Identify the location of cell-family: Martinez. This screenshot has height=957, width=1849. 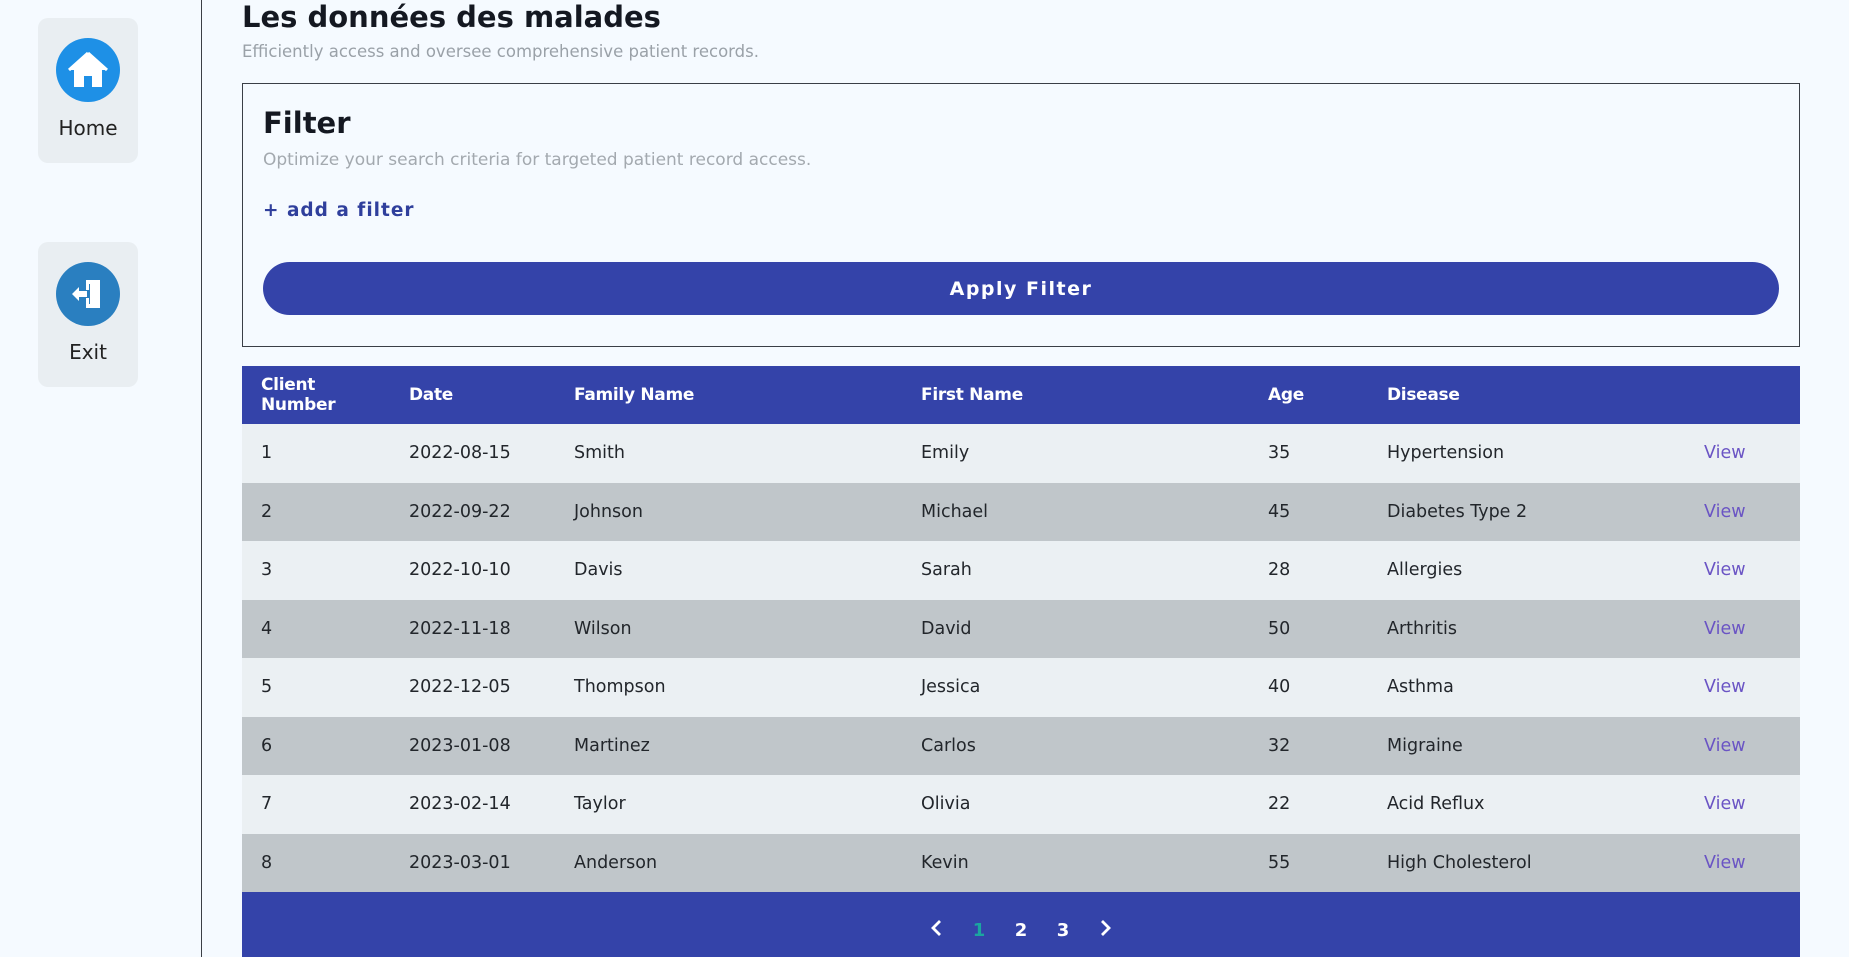
(612, 745).